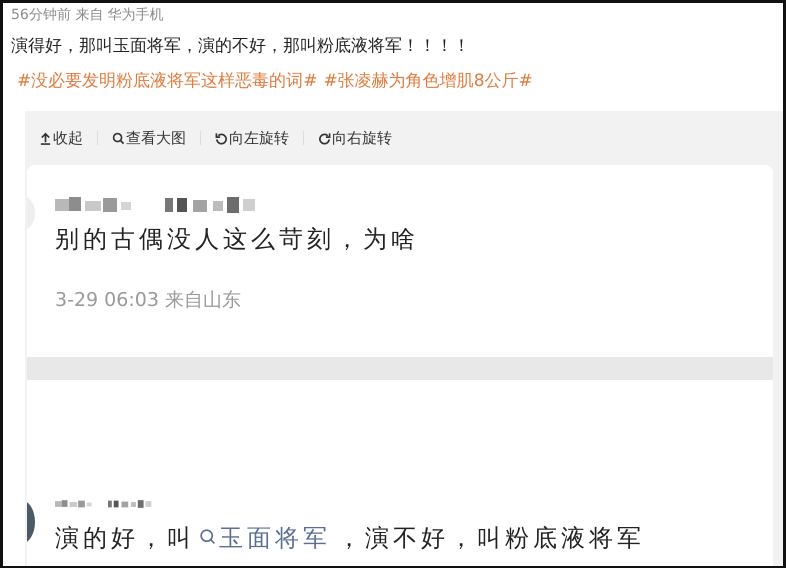 This screenshot has height=568, width=786. What do you see at coordinates (350, 538) in the screenshot?
I see `comment-text: 演的好，叫 玉面将军 ，演不好，叫粉底液将军` at bounding box center [350, 538].